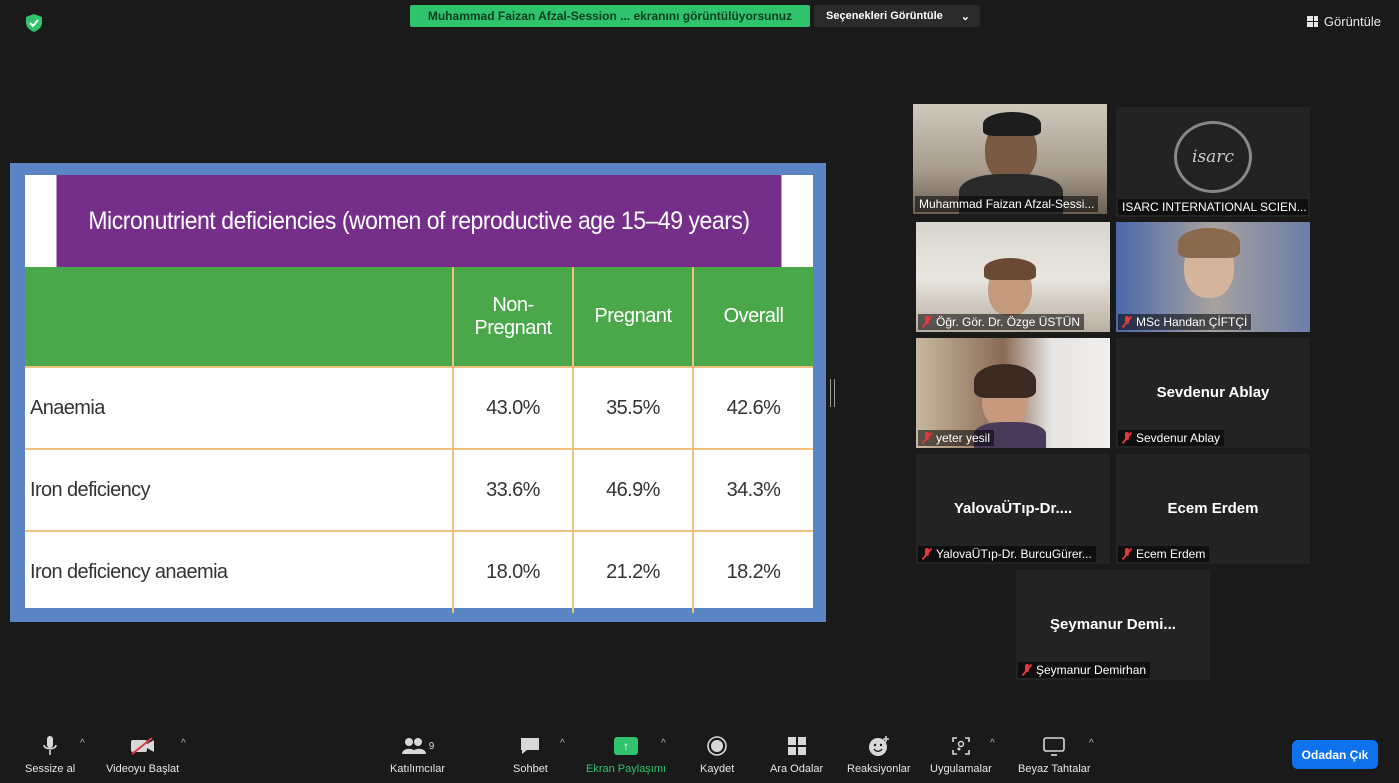 The width and height of the screenshot is (1399, 783). I want to click on breakout-rooms-label: Ara Odalar, so click(797, 769).